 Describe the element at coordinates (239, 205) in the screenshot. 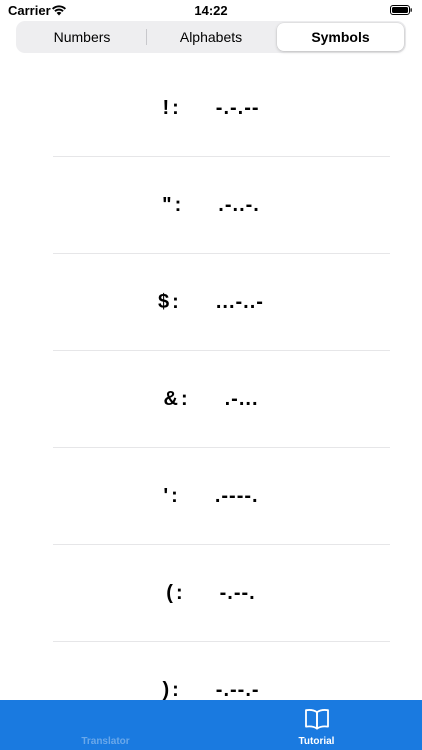

I see `row-morse-code: .-..-.` at that location.